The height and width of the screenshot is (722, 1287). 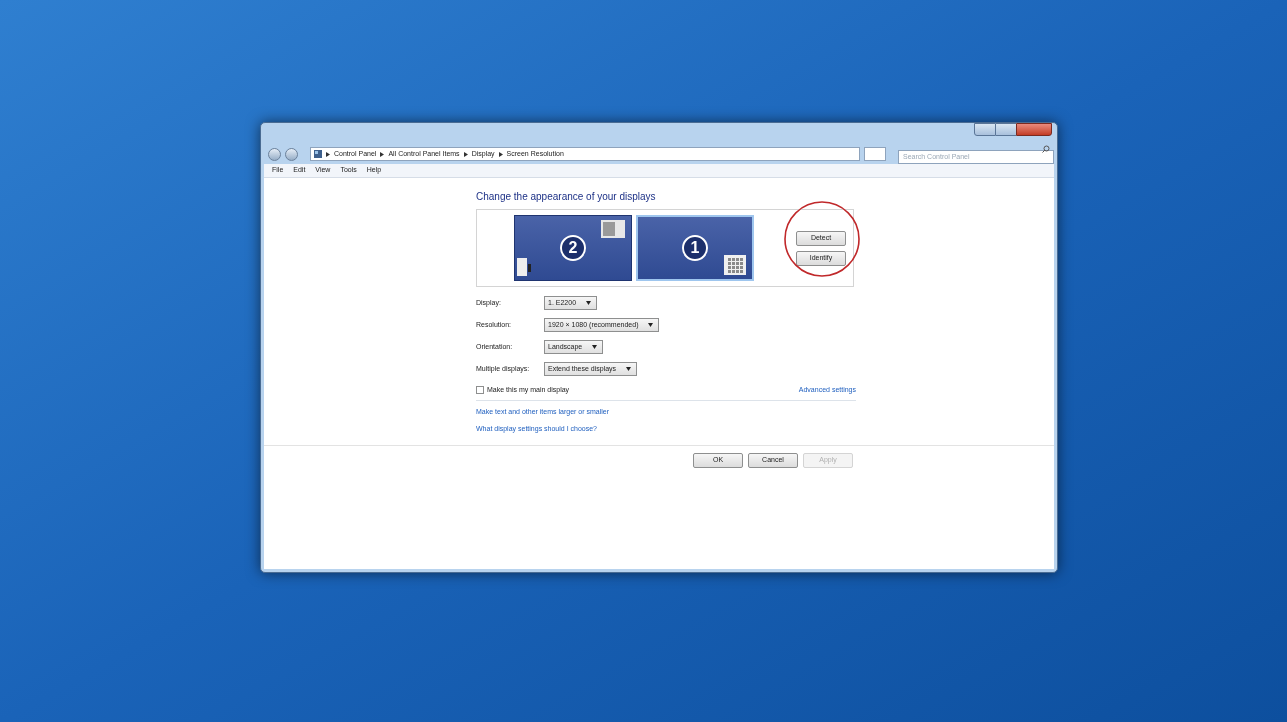 I want to click on monitor-number: 1, so click(x=695, y=248).